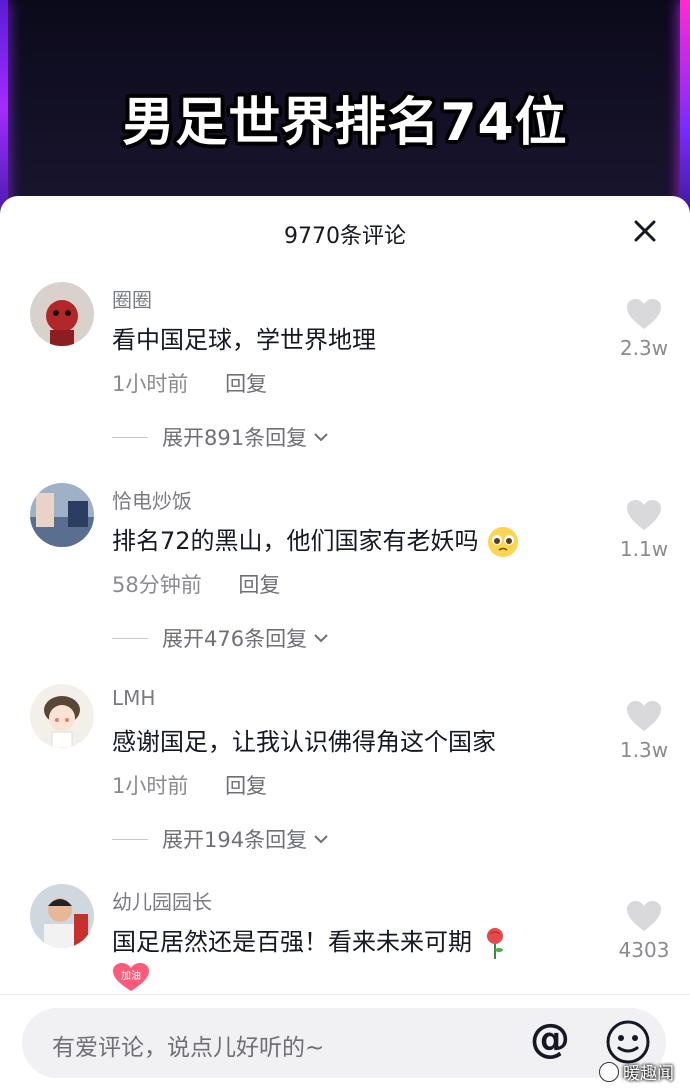  I want to click on comment-text: 国足居然还是百强！看来未来可期, so click(311, 941).